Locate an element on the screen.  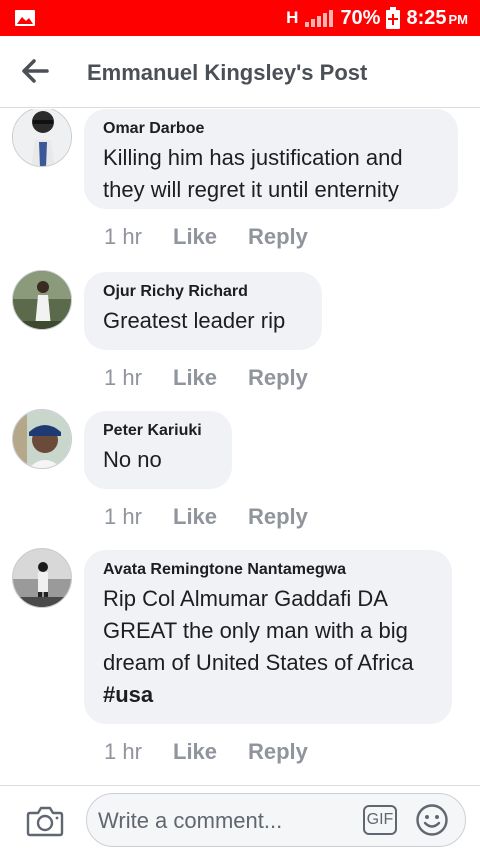
camera-icon is located at coordinates (45, 821).